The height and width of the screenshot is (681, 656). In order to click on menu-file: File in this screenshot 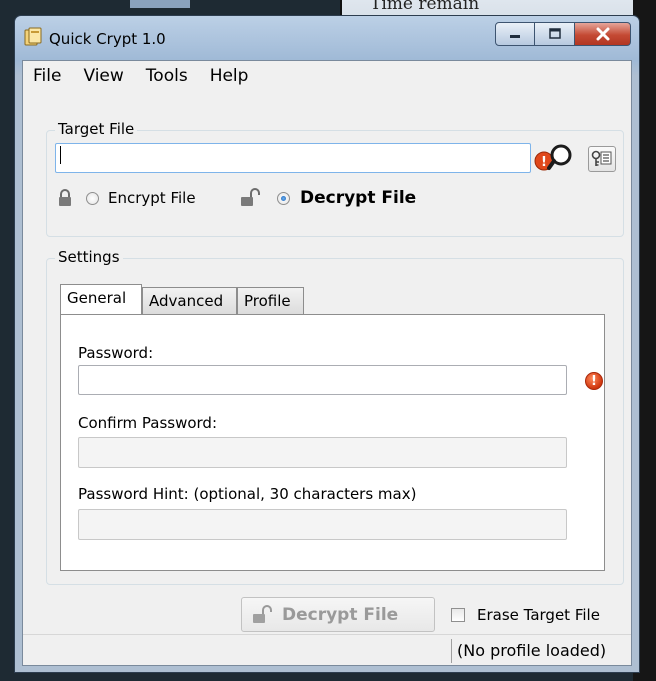, I will do `click(47, 76)`.